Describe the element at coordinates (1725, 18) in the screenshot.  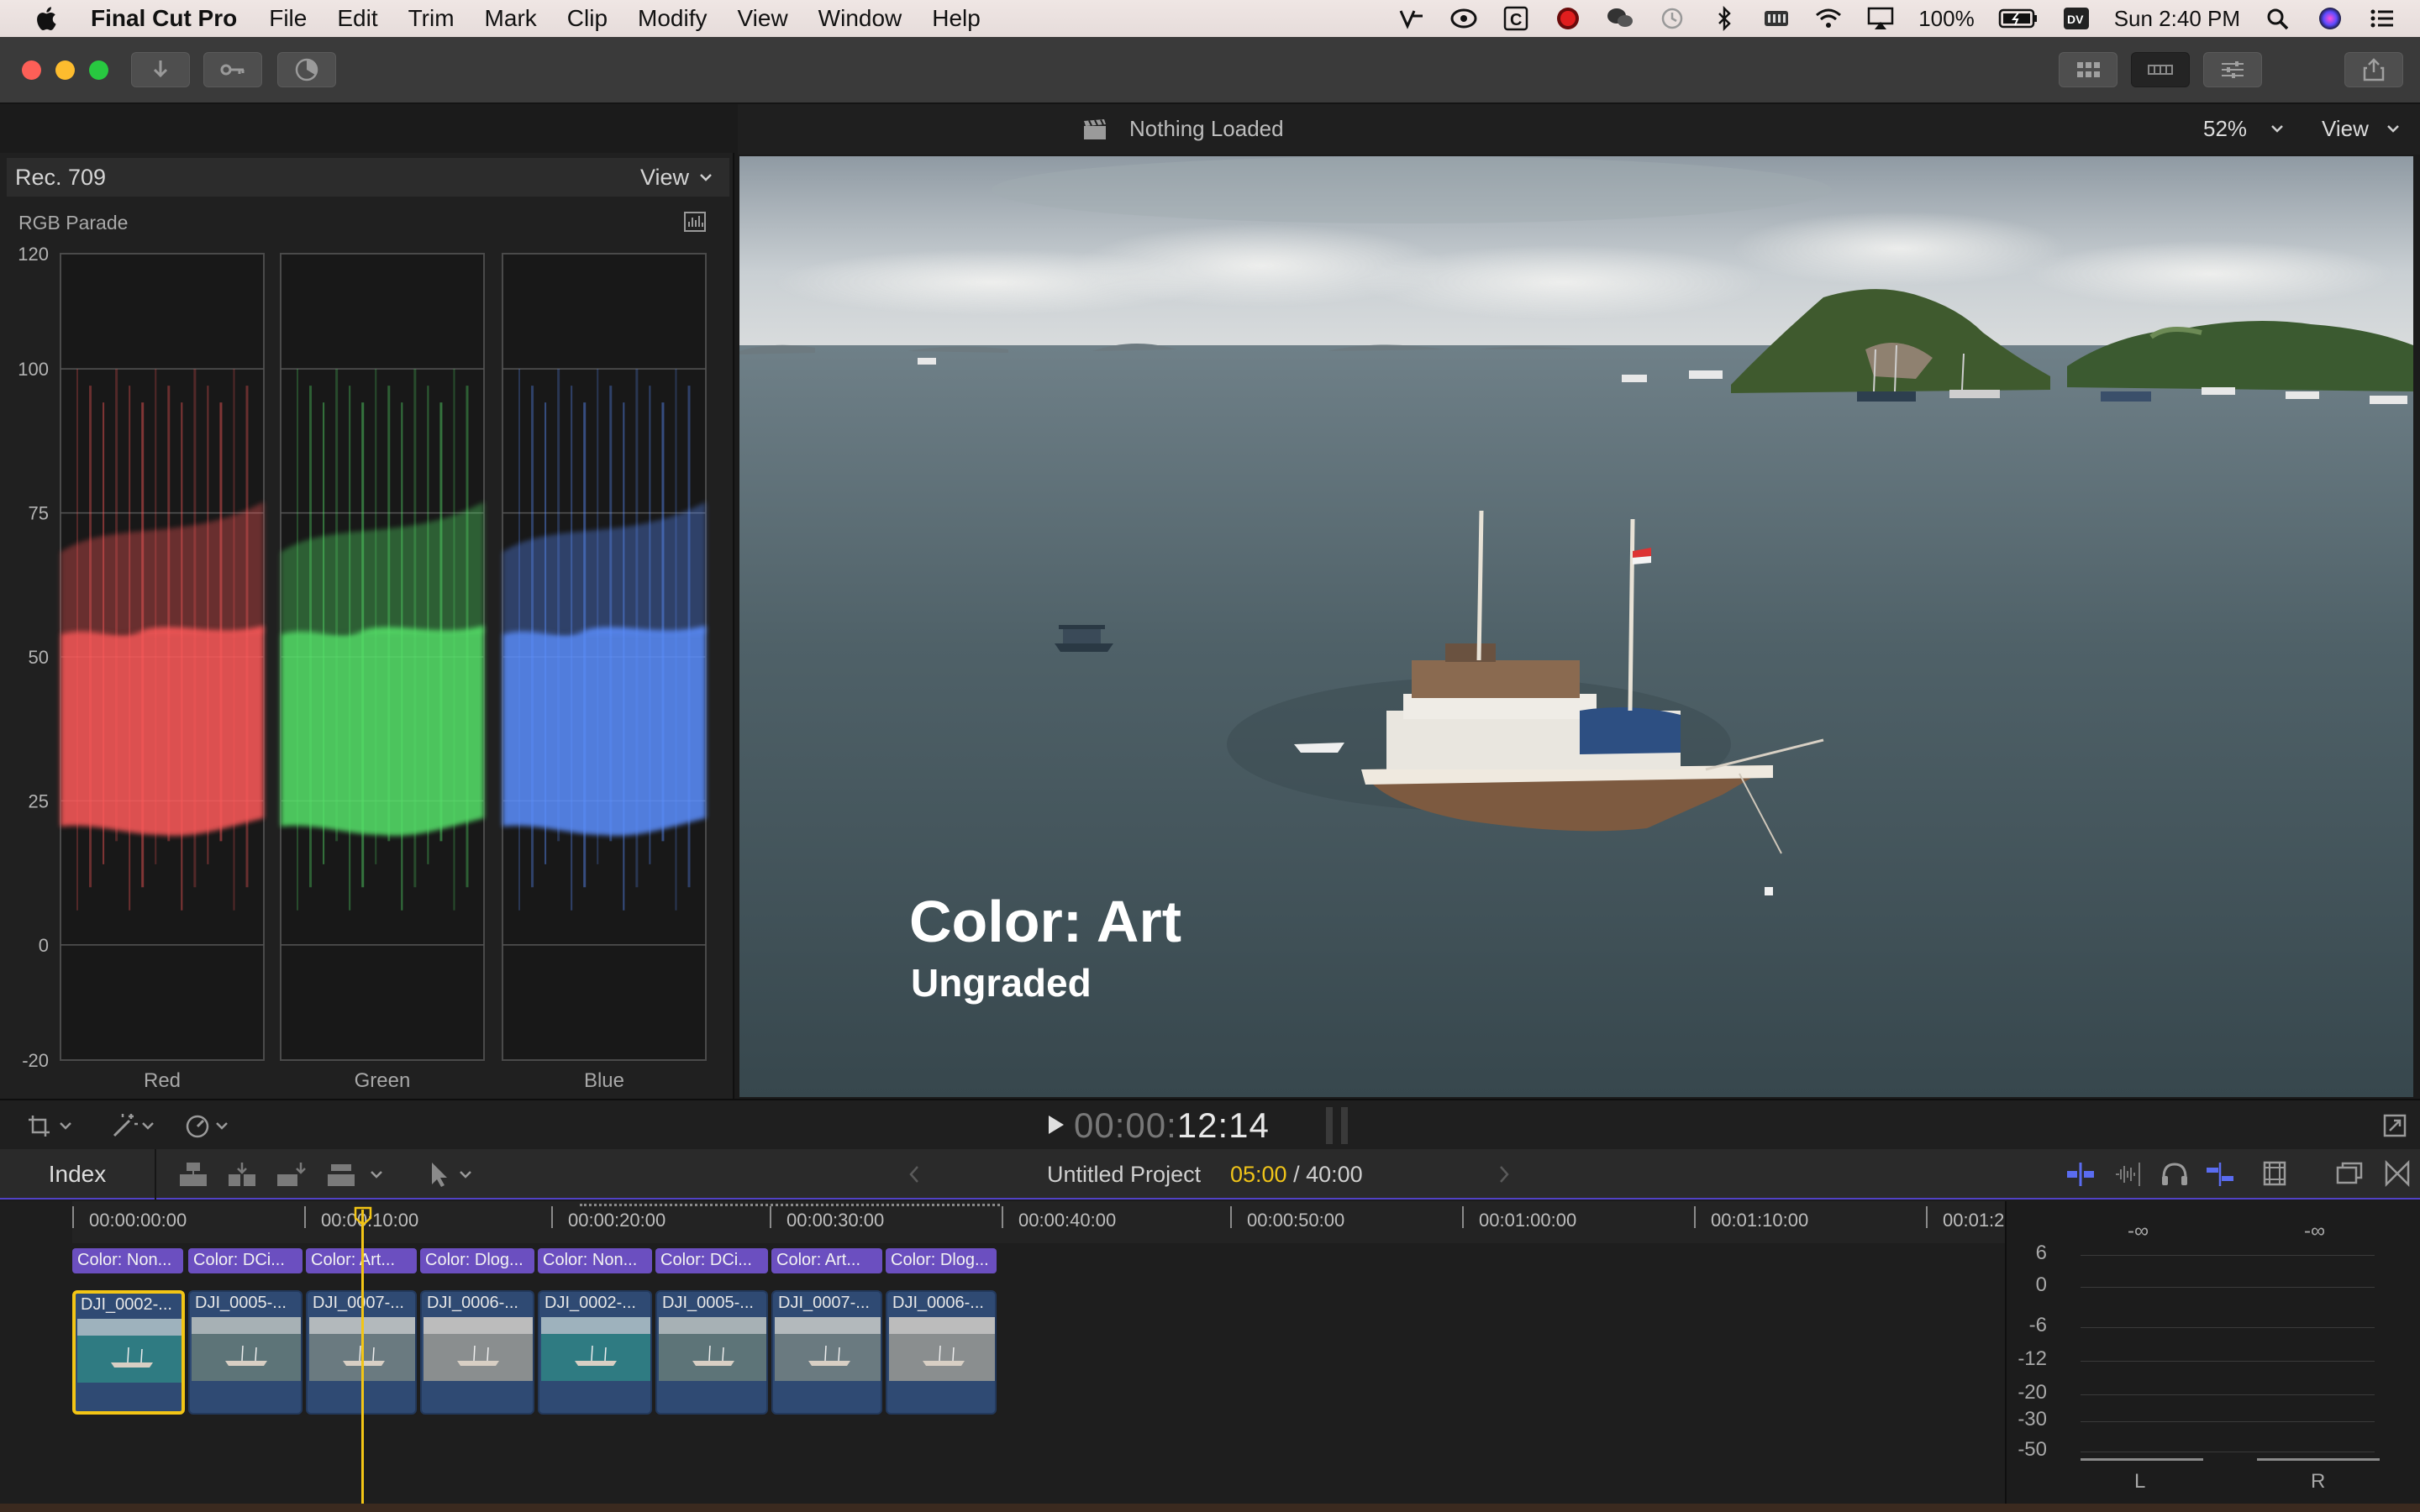
I see `bluetooth-icon` at that location.